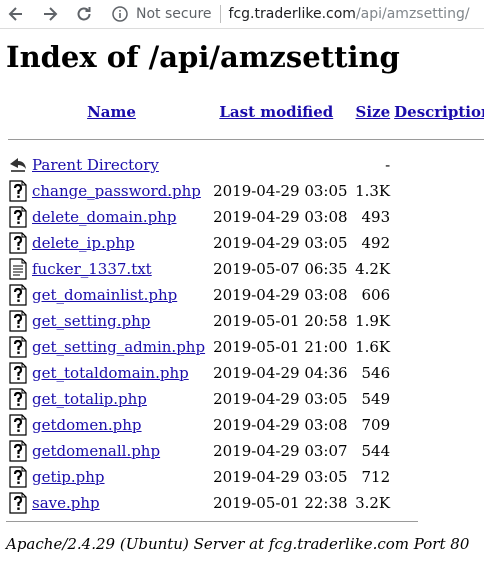  What do you see at coordinates (120, 14) in the screenshot?
I see `info-icon` at bounding box center [120, 14].